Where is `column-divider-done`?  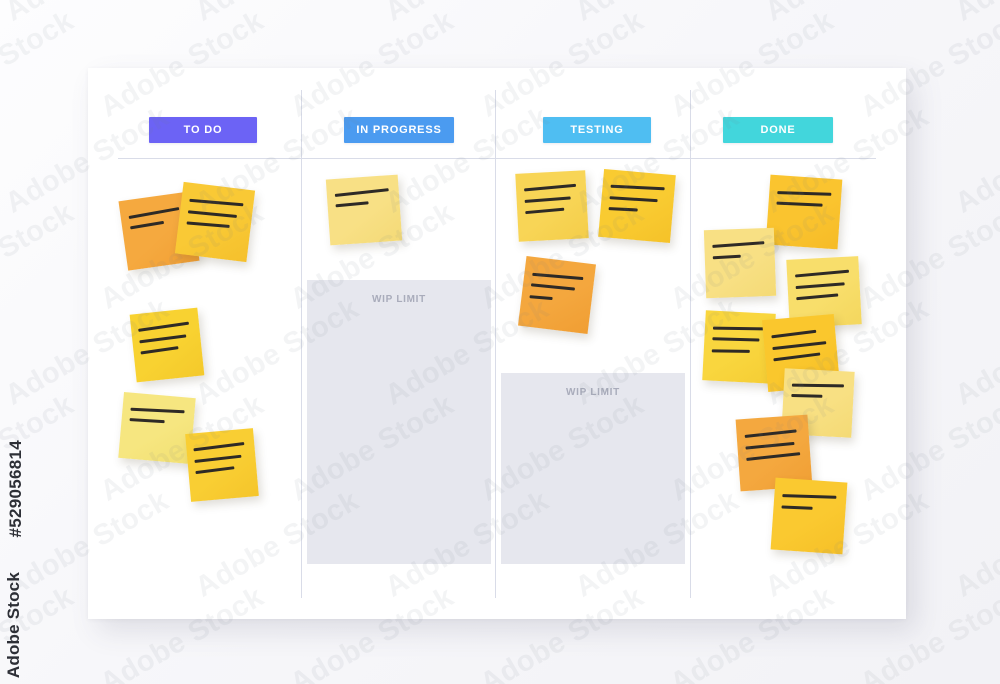 column-divider-done is located at coordinates (690, 344).